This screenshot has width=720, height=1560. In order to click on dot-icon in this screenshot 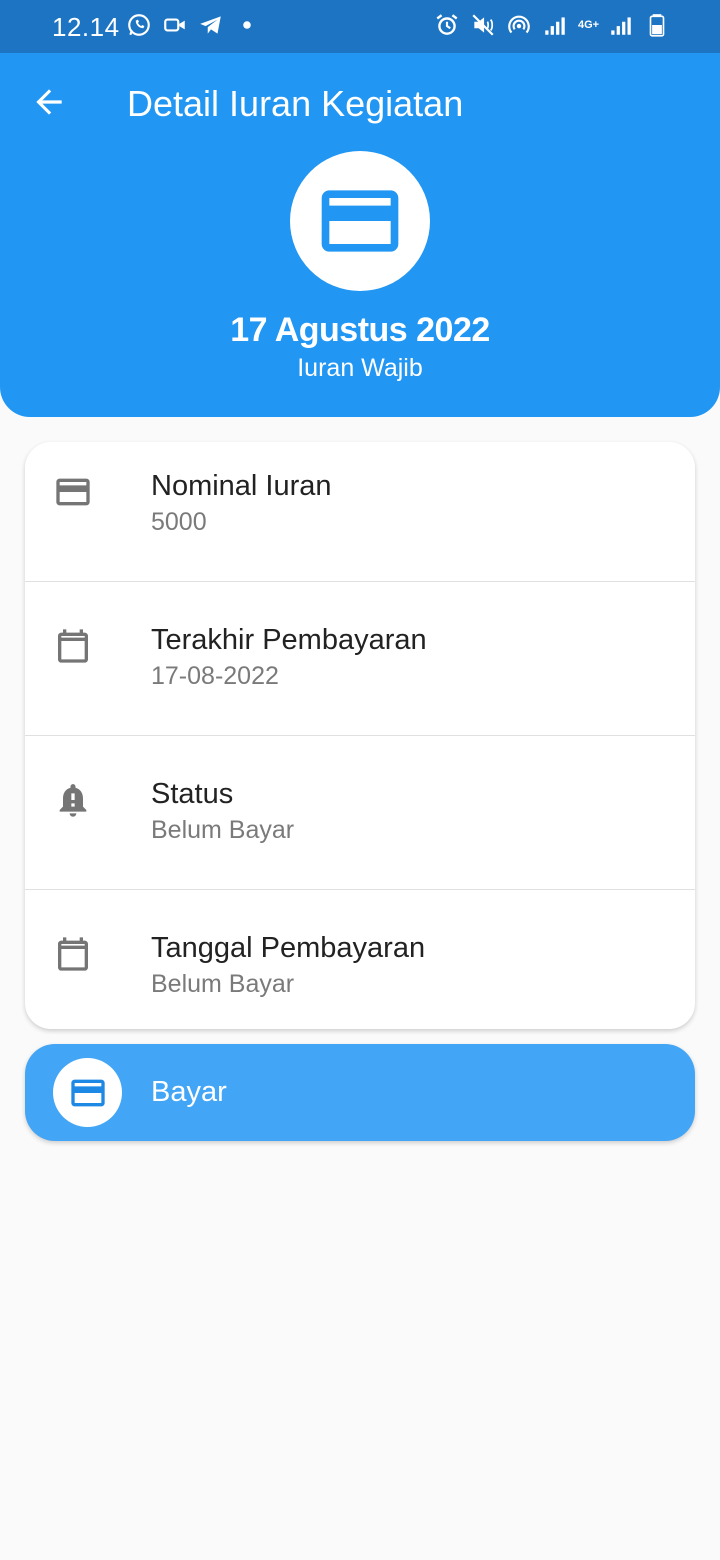, I will do `click(247, 25)`.